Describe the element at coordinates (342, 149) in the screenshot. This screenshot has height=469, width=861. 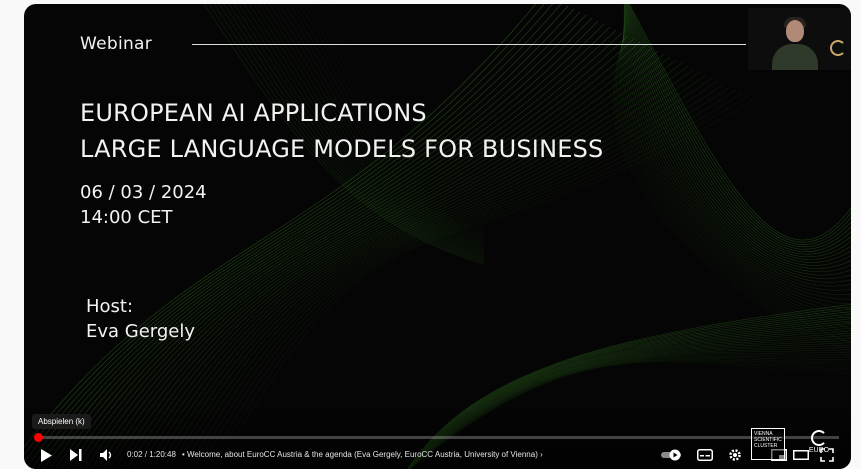
I see `slide-title-line2: LARGE LANGUAGE MODELS FOR BUSINESS` at that location.